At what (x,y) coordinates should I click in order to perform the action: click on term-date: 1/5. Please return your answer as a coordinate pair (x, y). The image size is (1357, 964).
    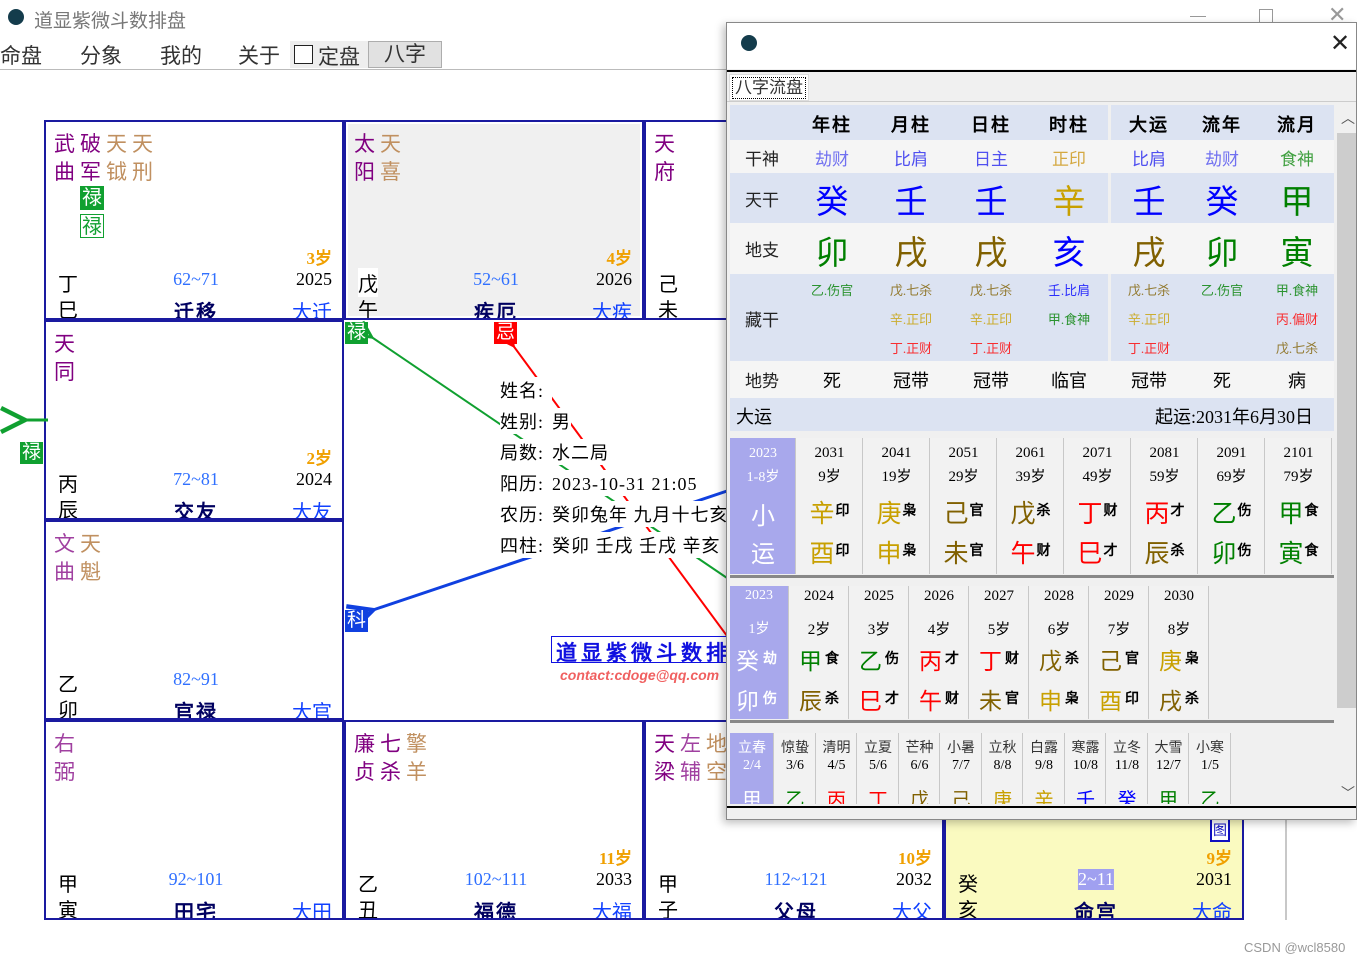
    Looking at the image, I should click on (1210, 765).